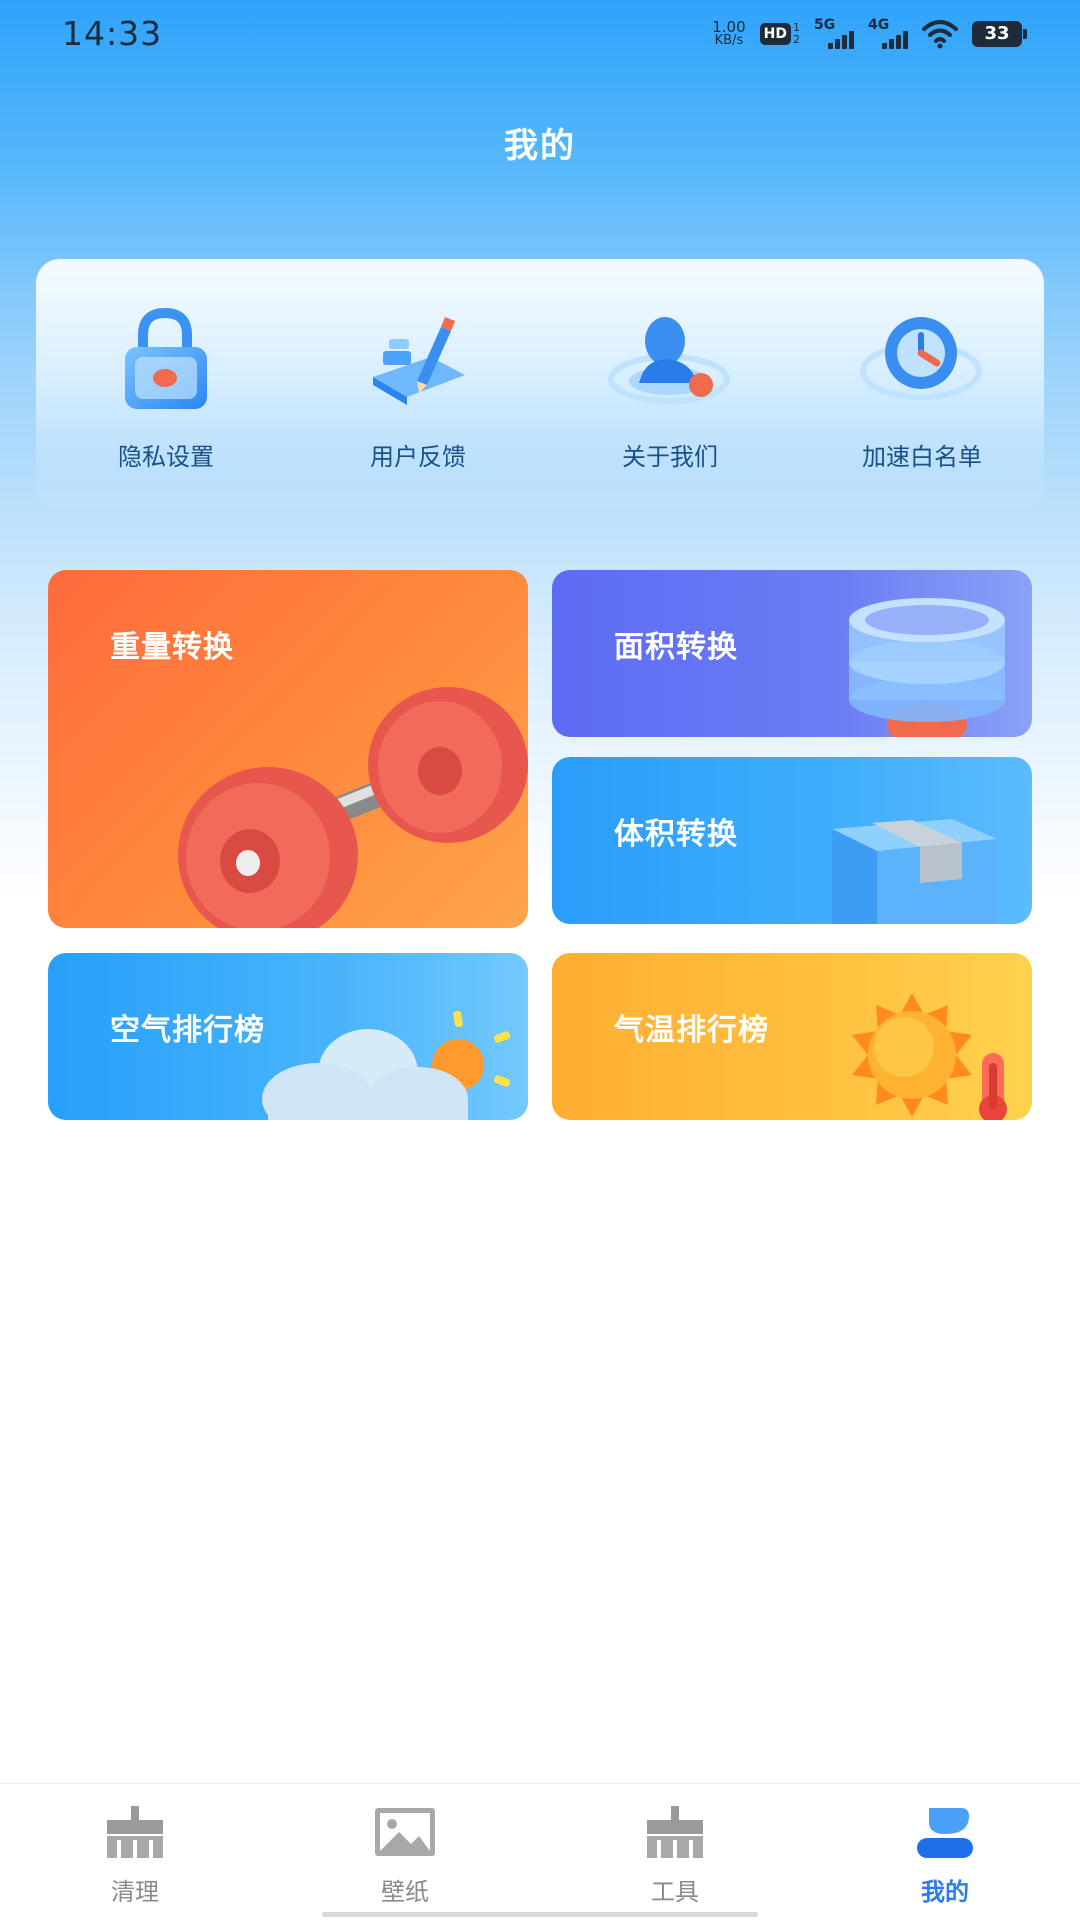 This screenshot has width=1080, height=1920. What do you see at coordinates (825, 25) in the screenshot?
I see `signal-5g-label: 5G` at bounding box center [825, 25].